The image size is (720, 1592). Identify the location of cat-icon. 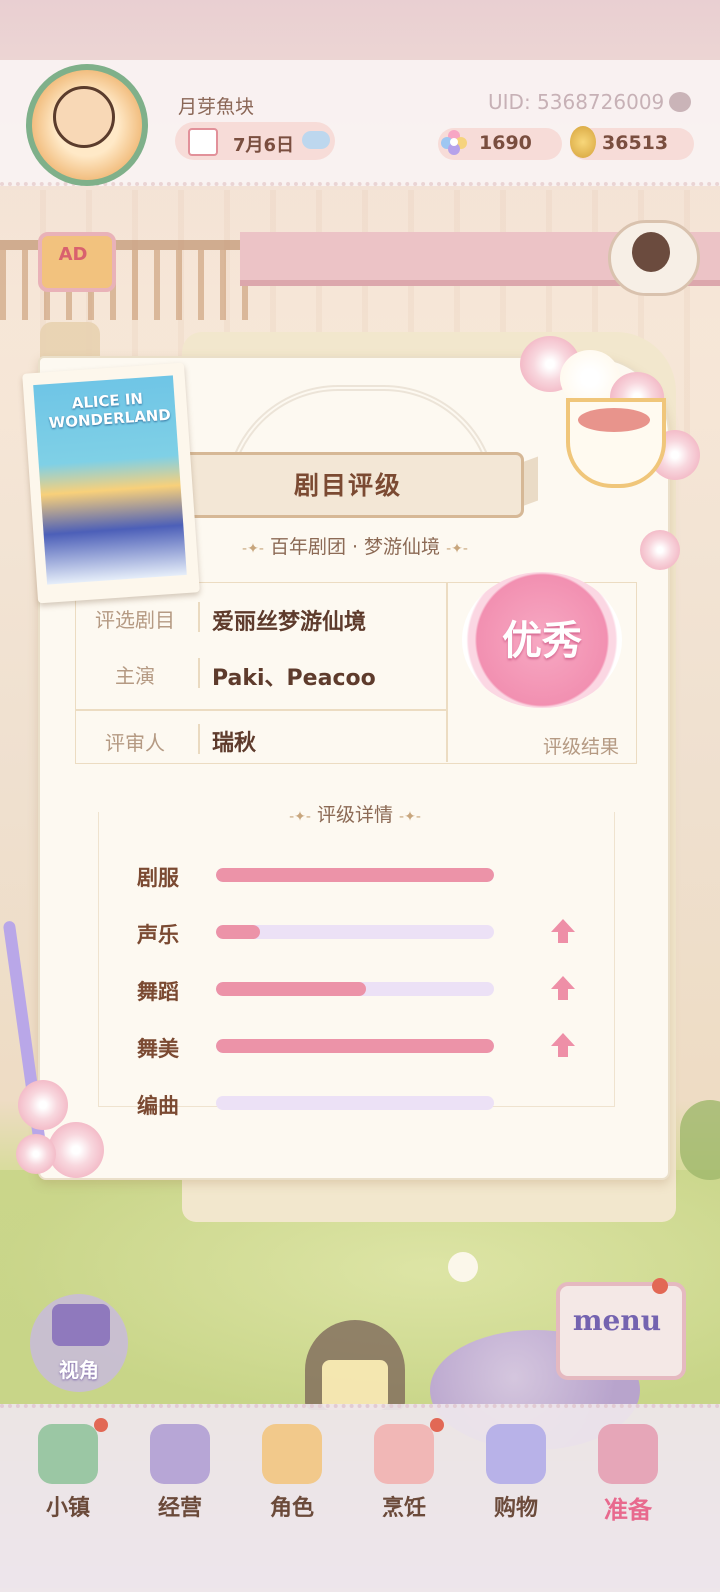
(651, 252).